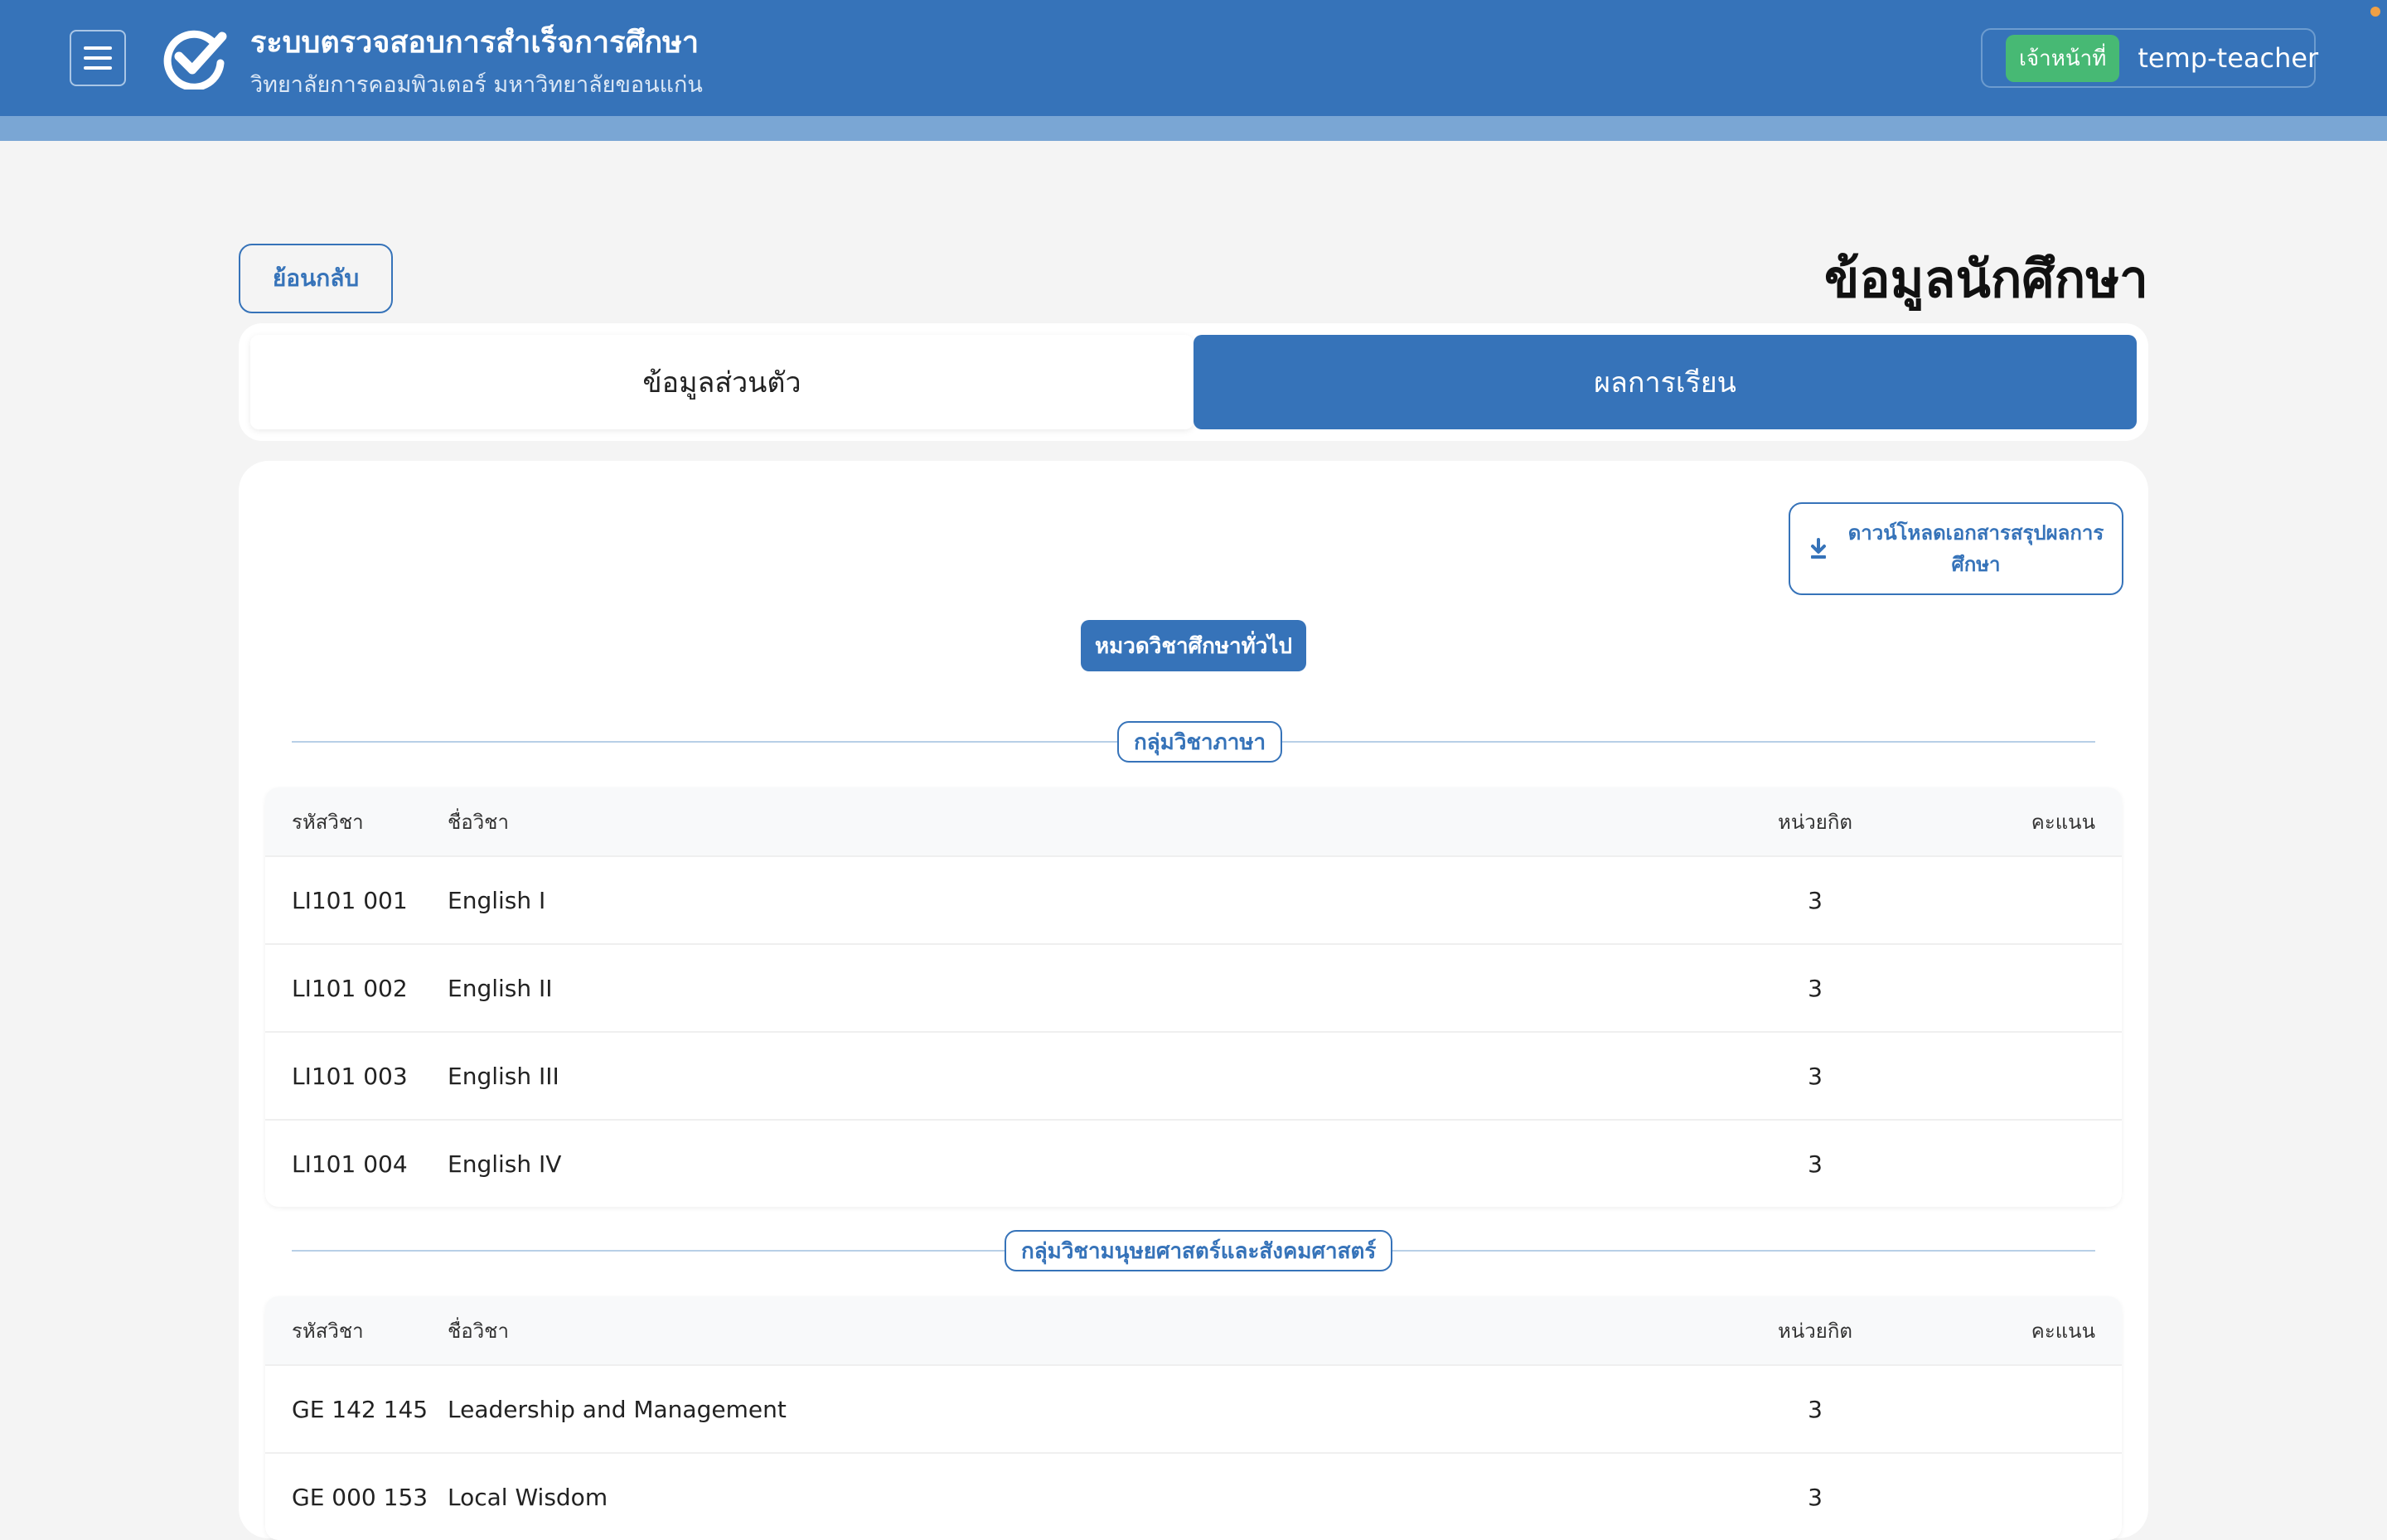 The image size is (2387, 1540). Describe the element at coordinates (1975, 548) in the screenshot. I see `download-summary-label: ดาวน์โหลดเอกสารสรุปผลการศึกษา` at that location.